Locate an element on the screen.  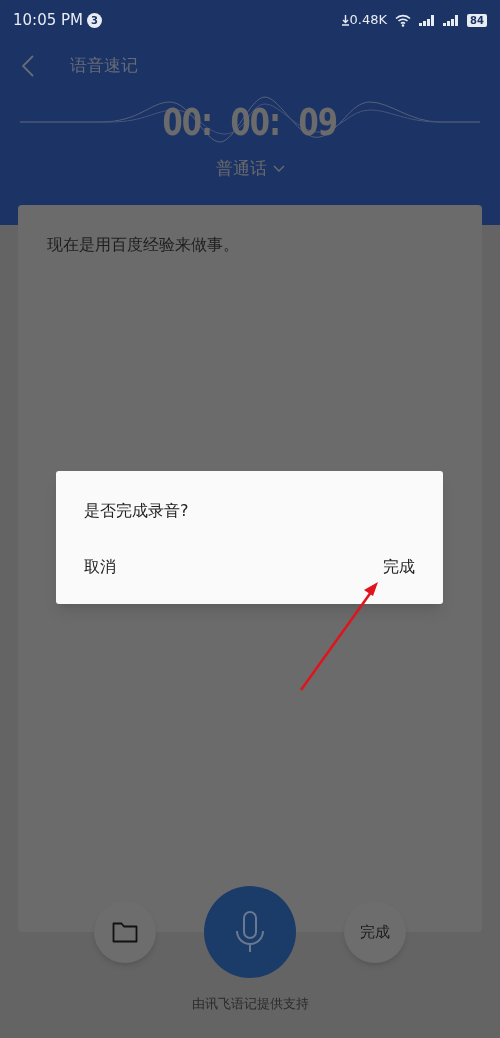
notification-badge: 3 is located at coordinates (94, 20).